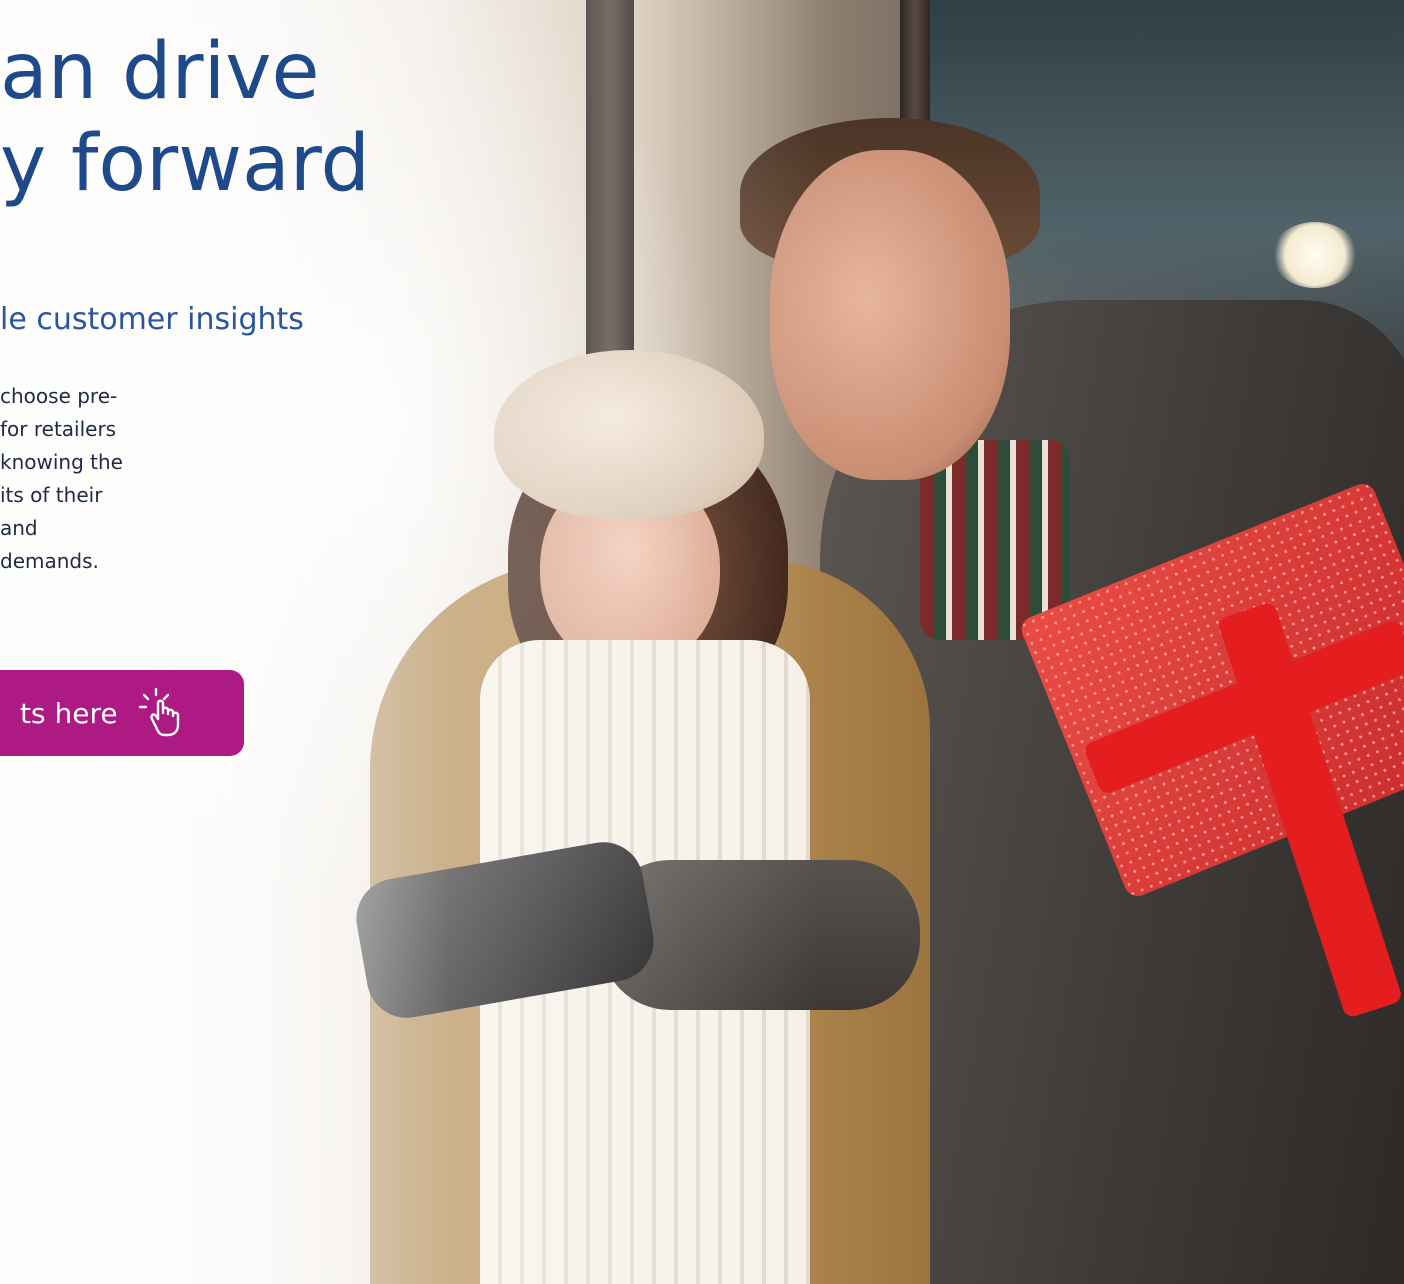 The image size is (1404, 1284). I want to click on lamp, so click(1315, 255).